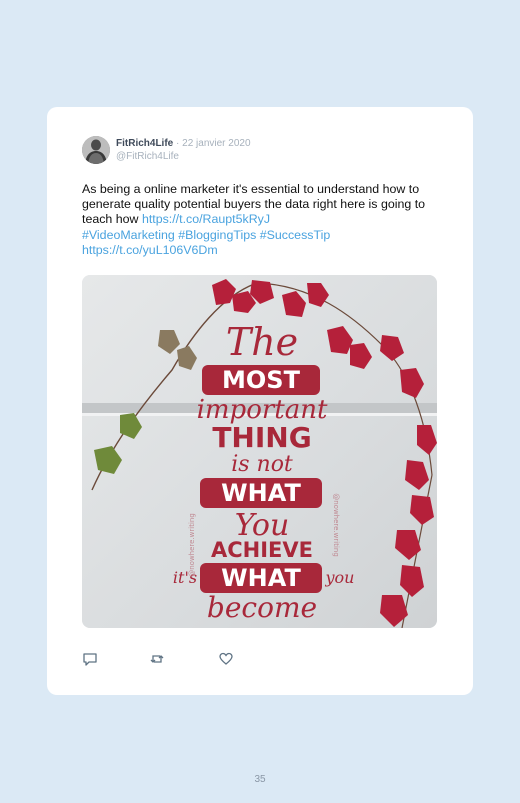  I want to click on quote-is-not: is not, so click(262, 464).